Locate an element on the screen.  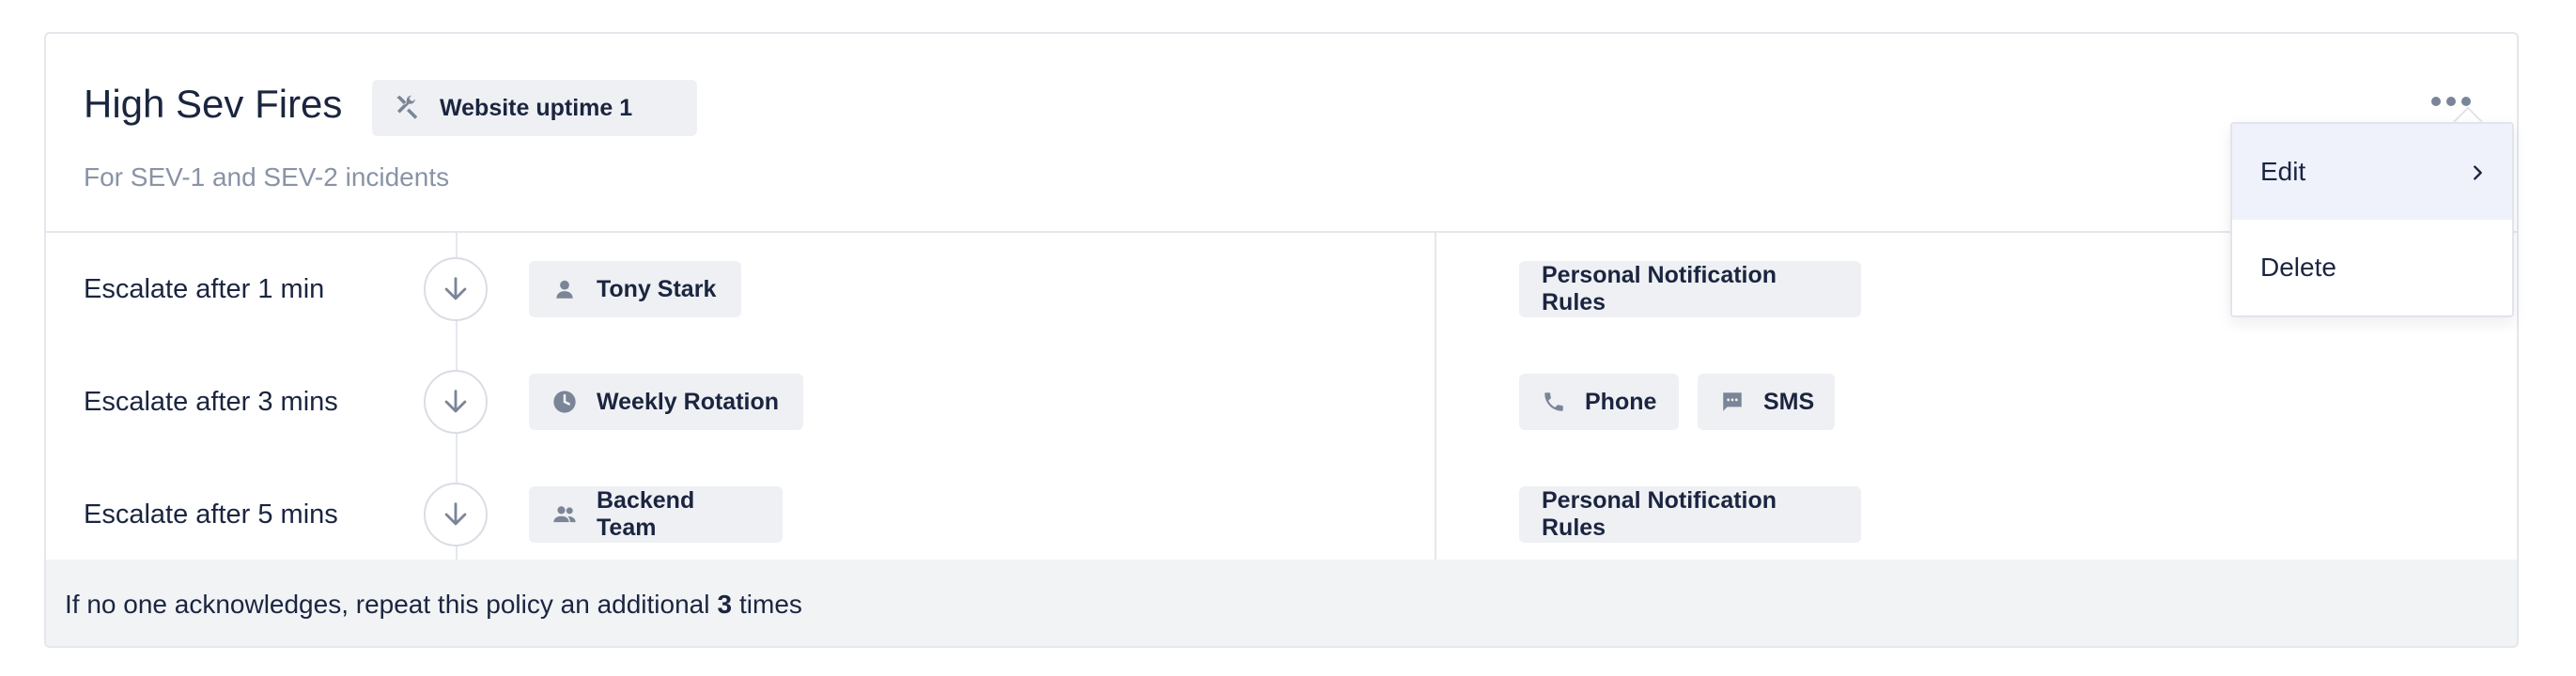
target-label: Tony Stark is located at coordinates (657, 289).